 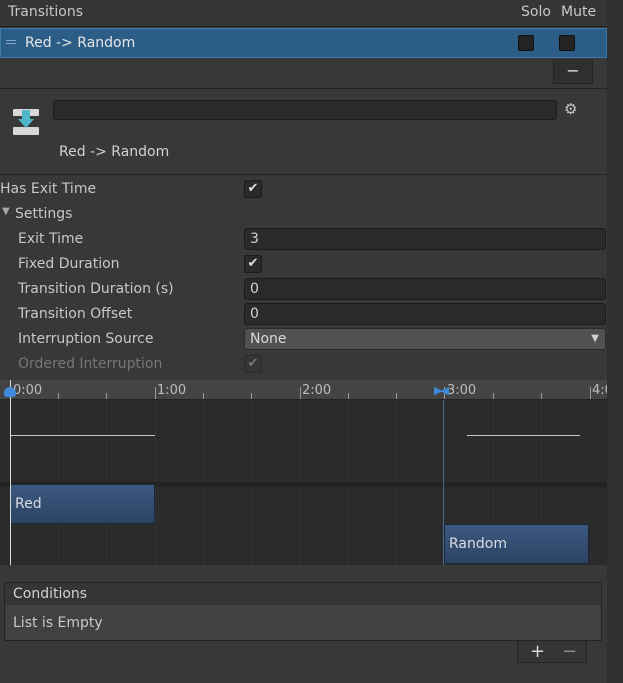 I want to click on exit-time-label: Exit Time, so click(x=51, y=239).